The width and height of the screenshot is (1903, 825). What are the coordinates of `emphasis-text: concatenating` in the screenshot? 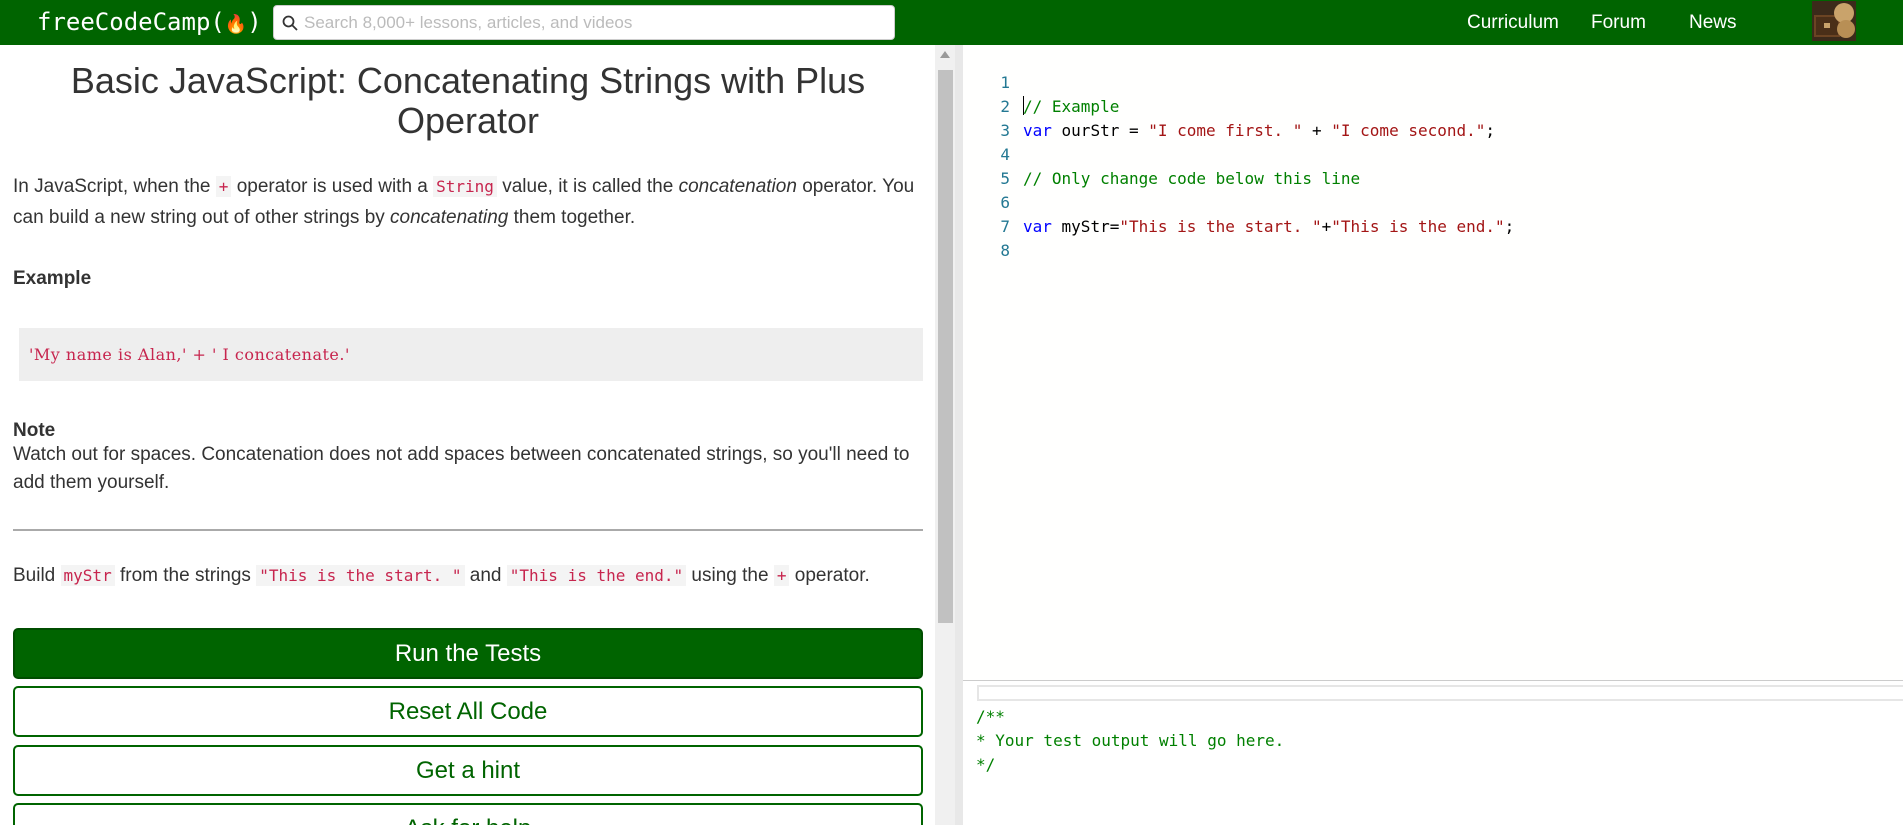 It's located at (449, 217).